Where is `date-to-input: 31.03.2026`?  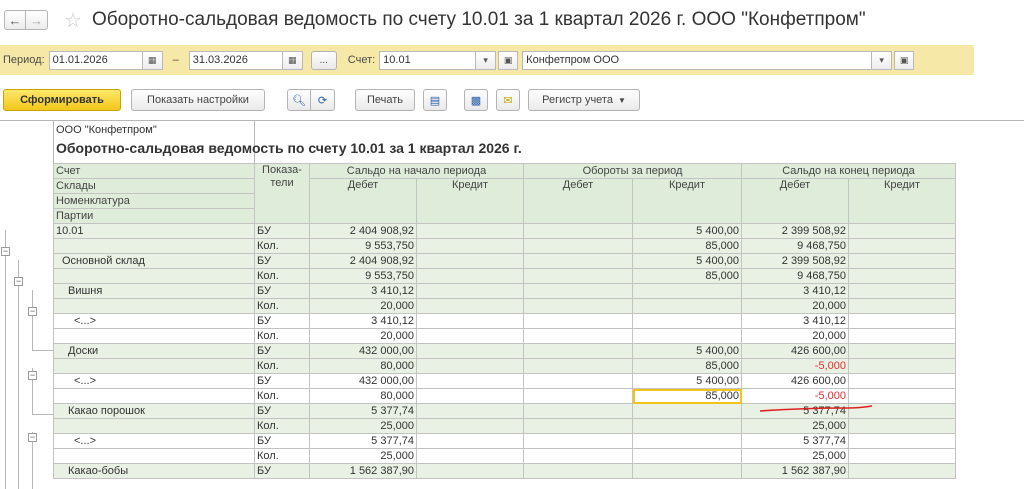 date-to-input: 31.03.2026 is located at coordinates (235, 60).